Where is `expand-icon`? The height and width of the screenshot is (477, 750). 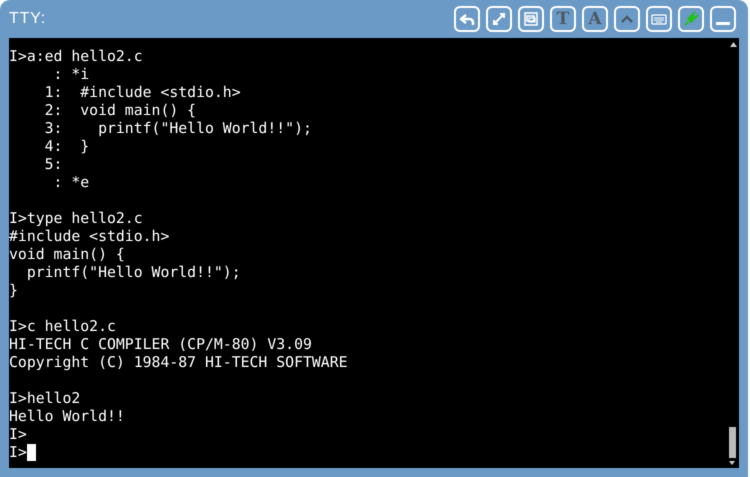
expand-icon is located at coordinates (499, 19).